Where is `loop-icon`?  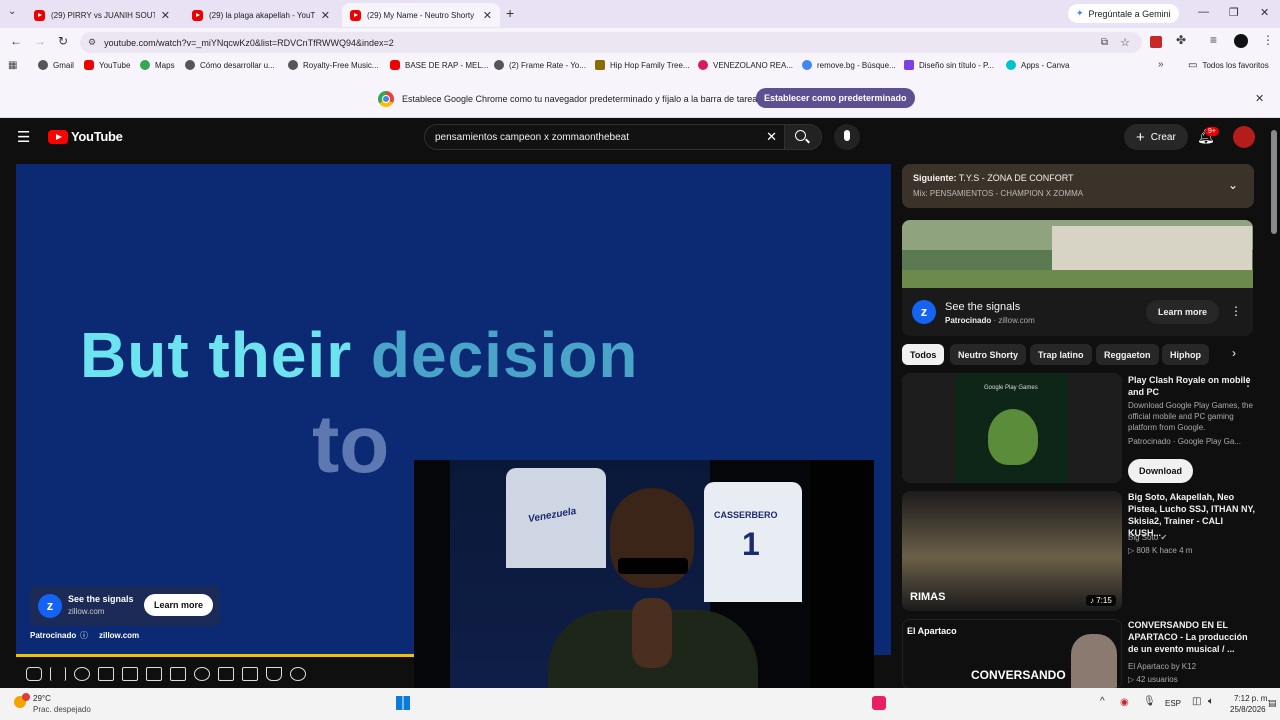 loop-icon is located at coordinates (34, 674).